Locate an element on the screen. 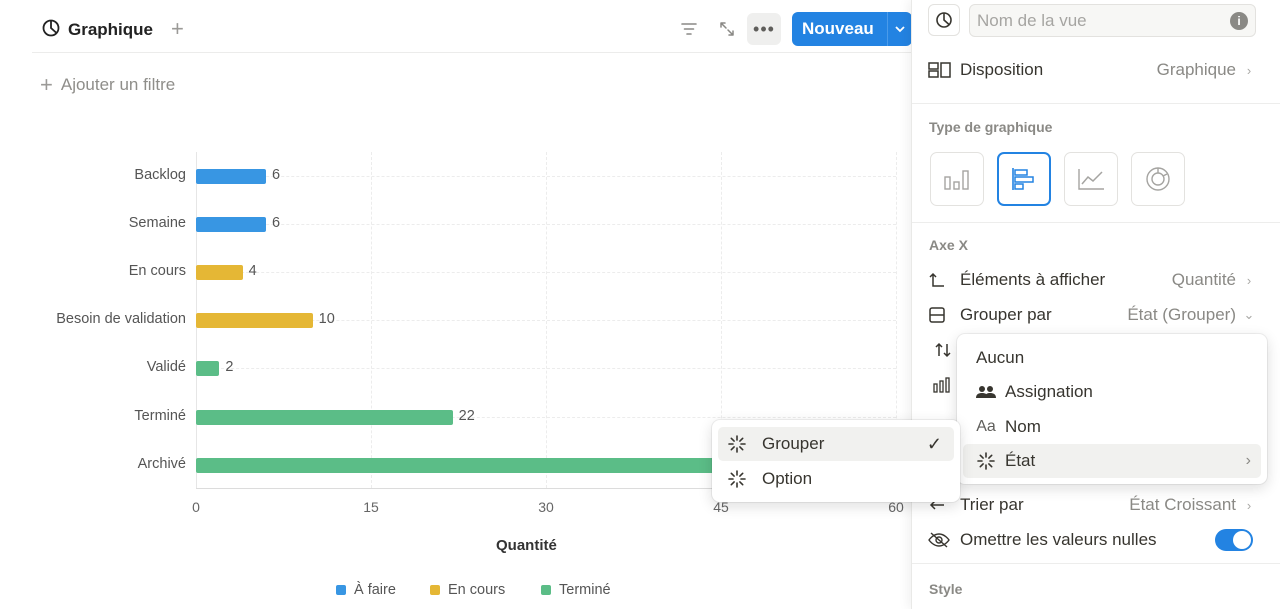 The height and width of the screenshot is (609, 1280). add-filter-button: + Ajouter un filtre is located at coordinates (107, 85).